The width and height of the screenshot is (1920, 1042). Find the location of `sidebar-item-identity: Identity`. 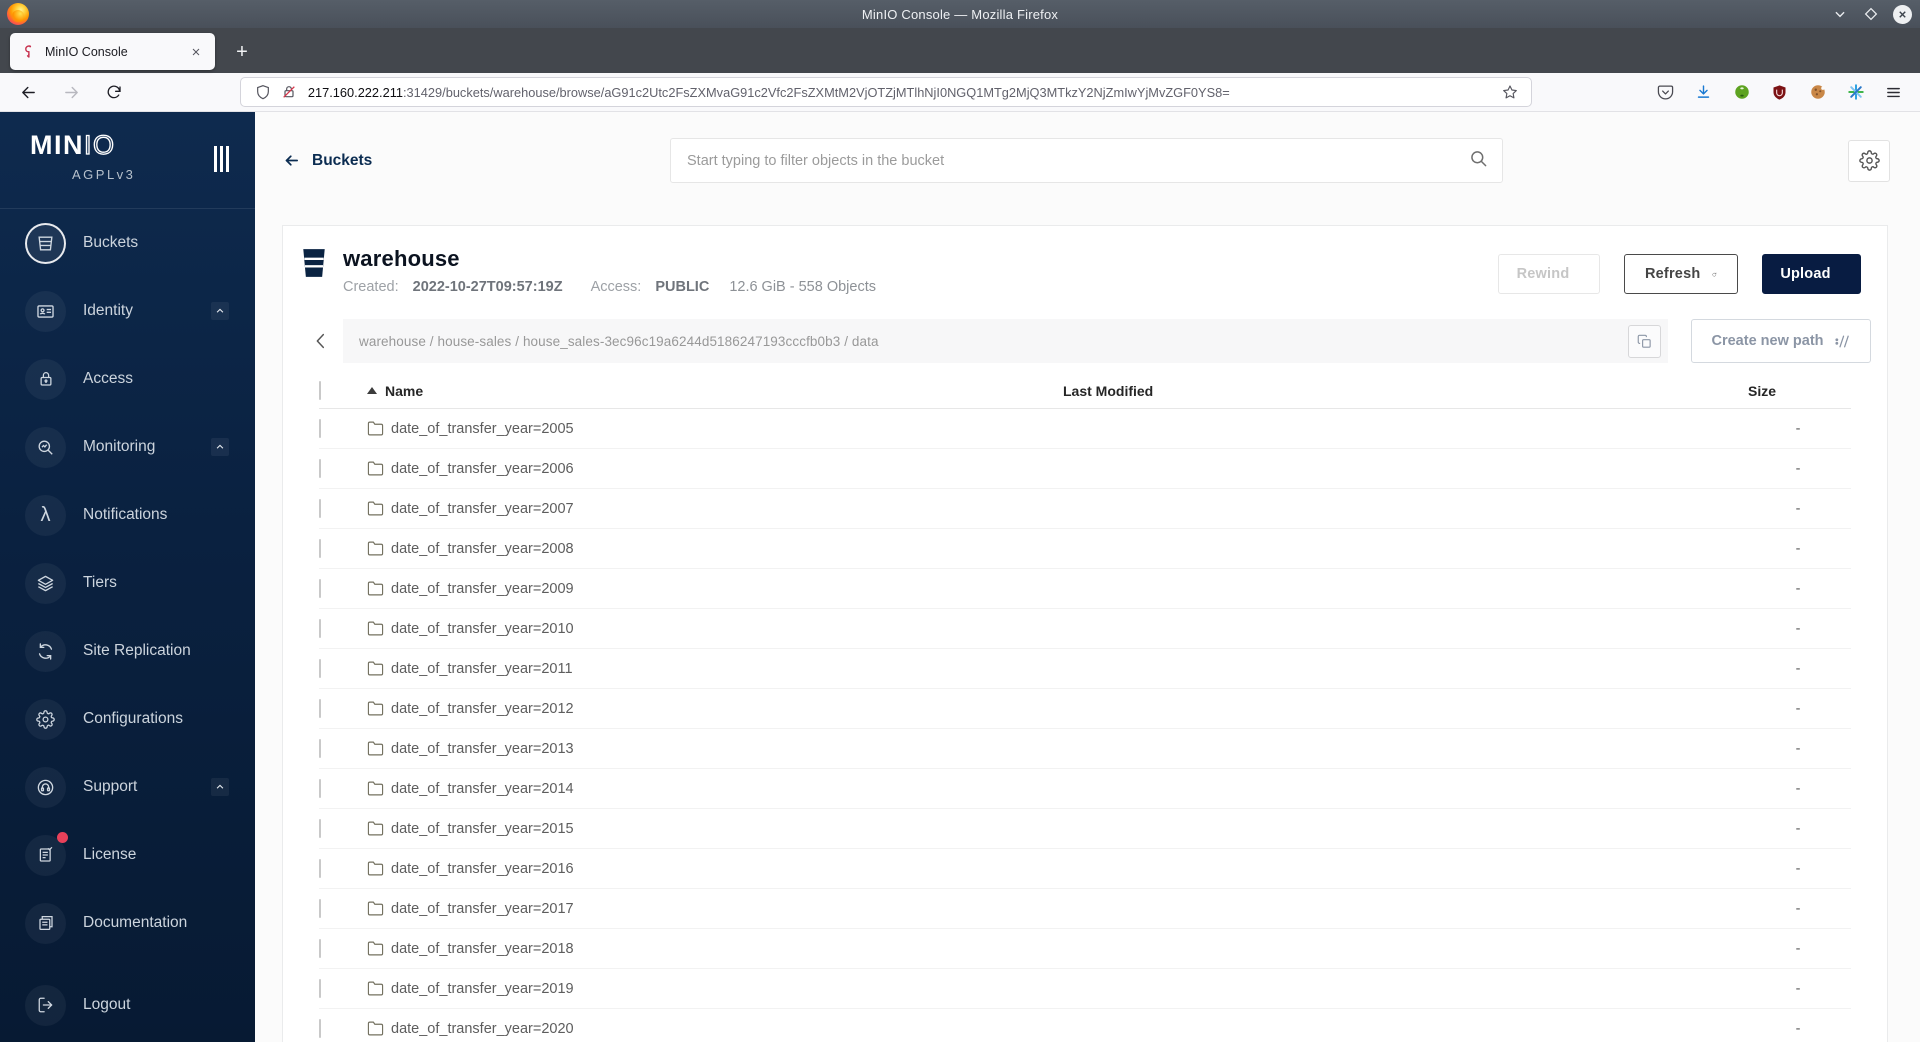

sidebar-item-identity: Identity is located at coordinates (127, 311).